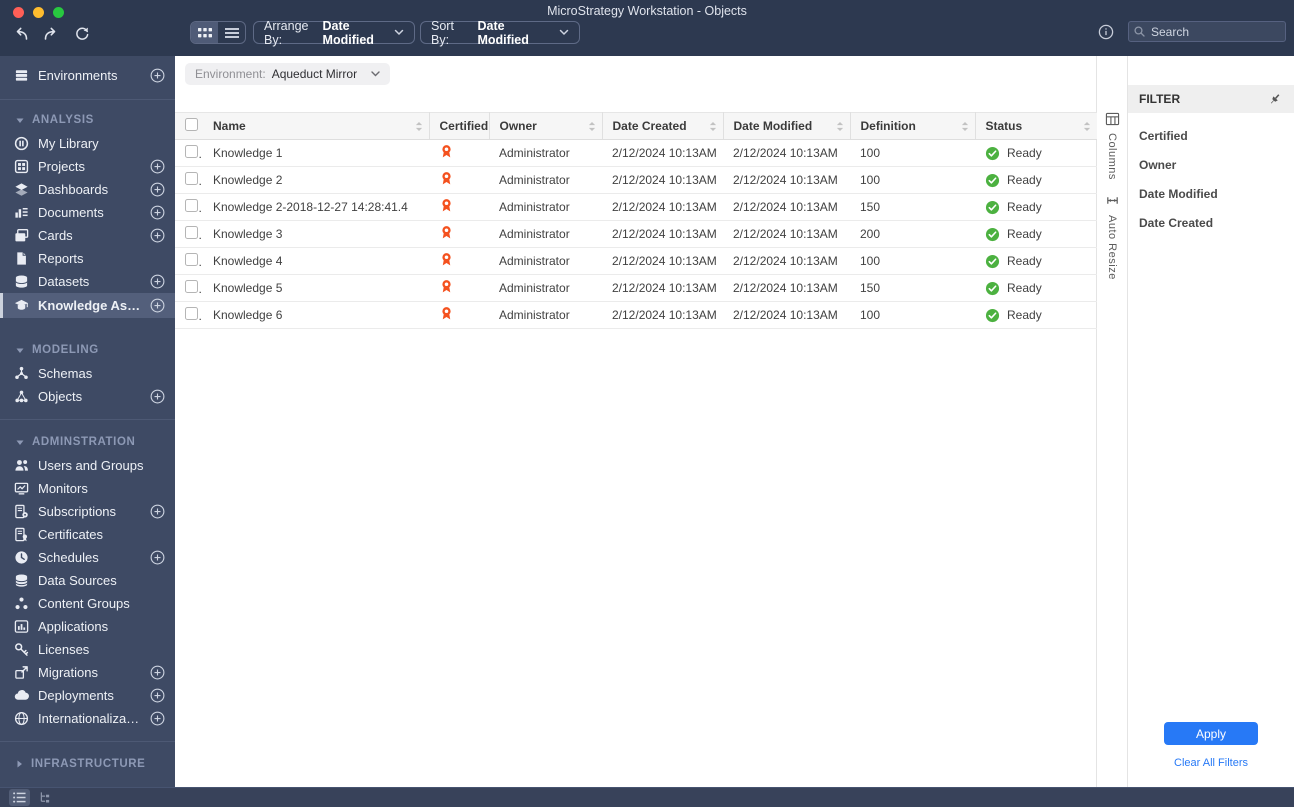  What do you see at coordinates (87, 557) in the screenshot?
I see `sidebar-item-schedules: Schedules` at bounding box center [87, 557].